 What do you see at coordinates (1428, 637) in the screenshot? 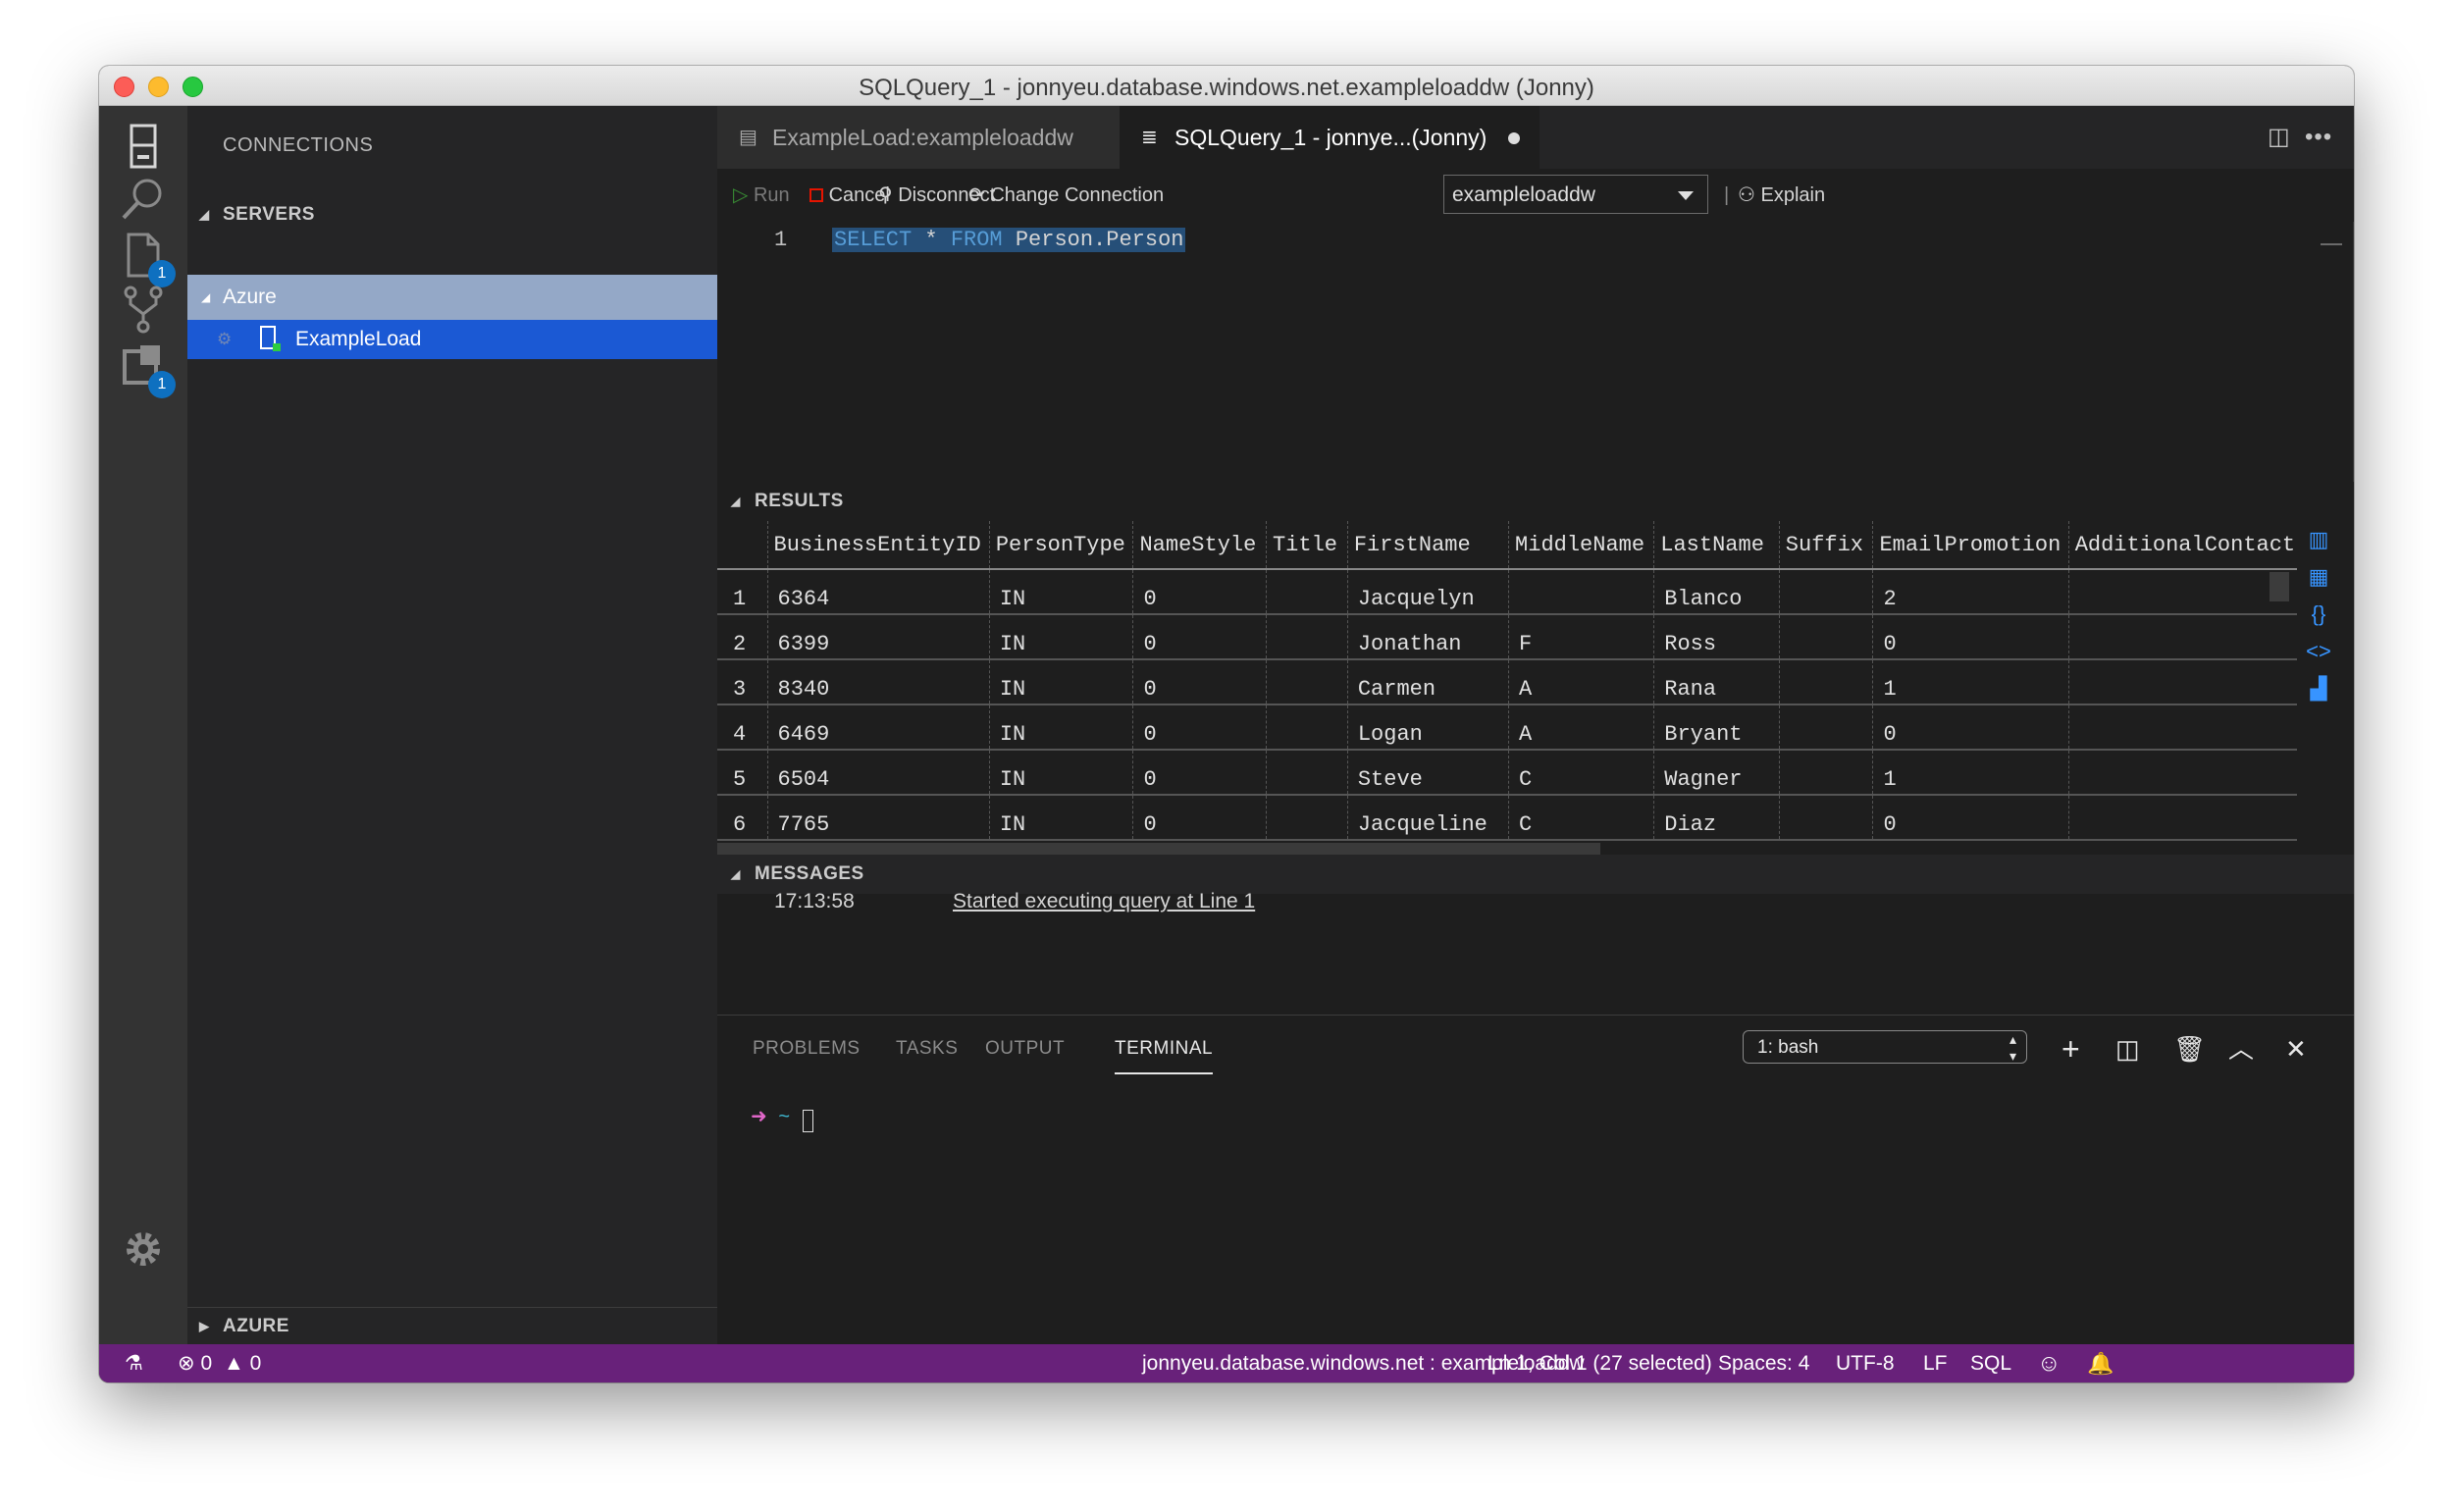
I see `table-cell: Jonathan` at bounding box center [1428, 637].